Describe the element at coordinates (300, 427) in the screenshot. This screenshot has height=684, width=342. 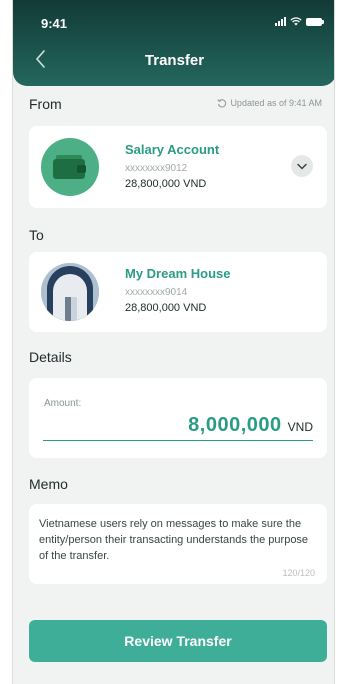
I see `amount-unit: VND` at that location.